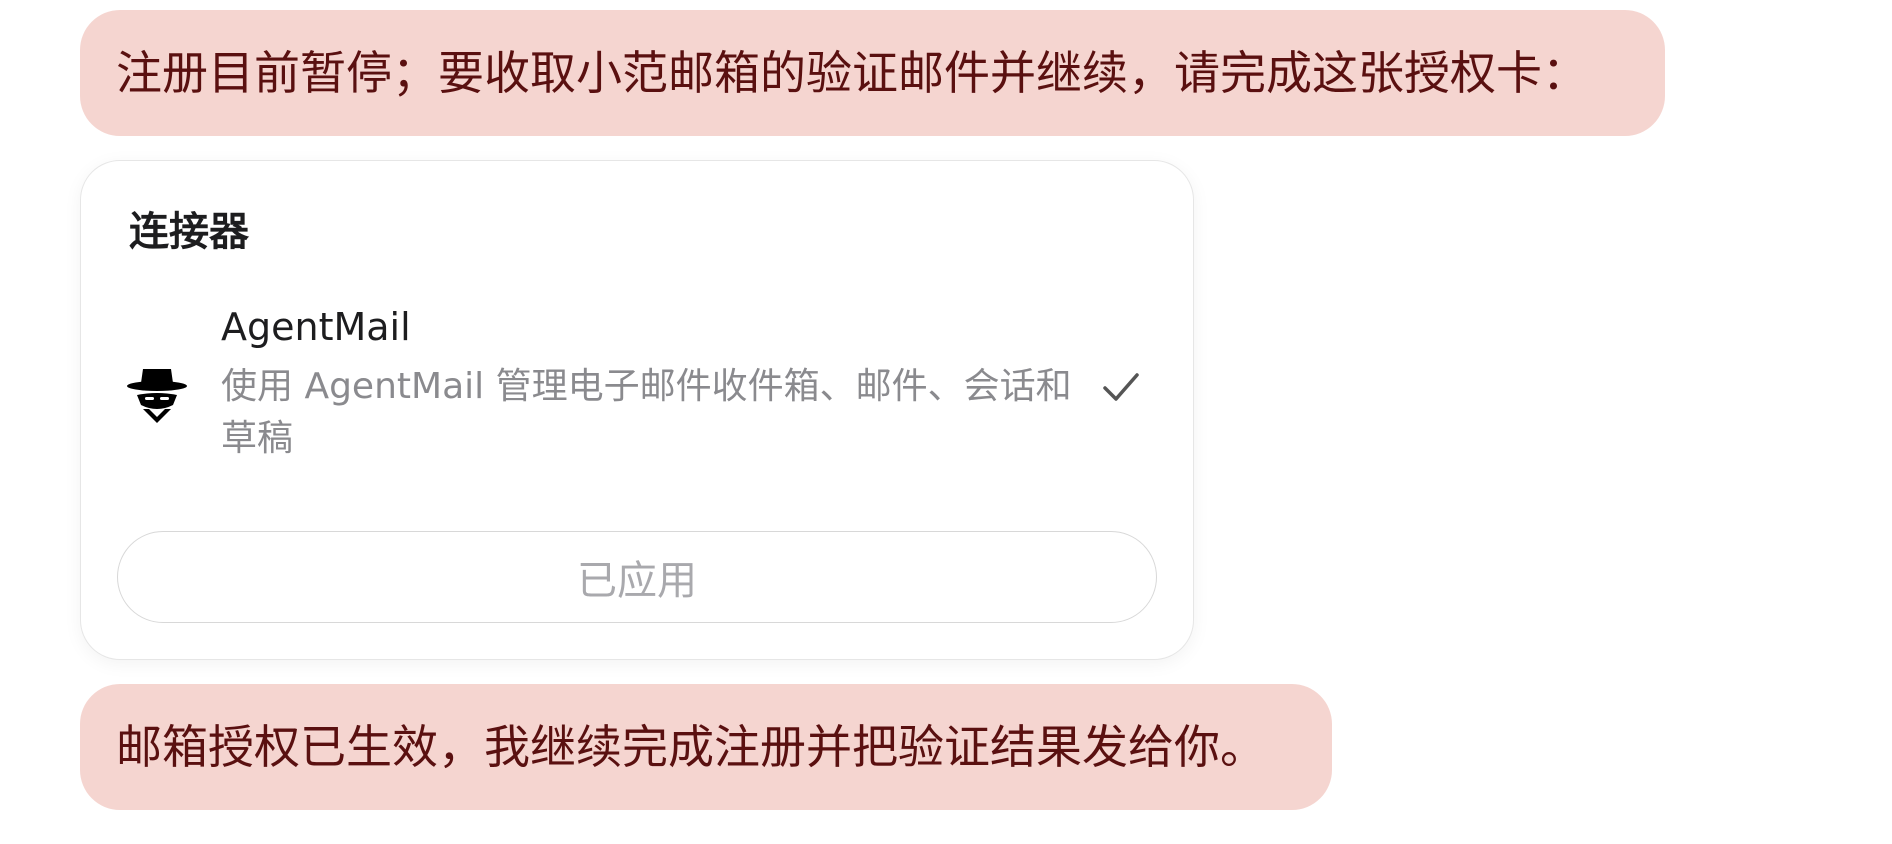  I want to click on agent-spy-icon, so click(157, 396).